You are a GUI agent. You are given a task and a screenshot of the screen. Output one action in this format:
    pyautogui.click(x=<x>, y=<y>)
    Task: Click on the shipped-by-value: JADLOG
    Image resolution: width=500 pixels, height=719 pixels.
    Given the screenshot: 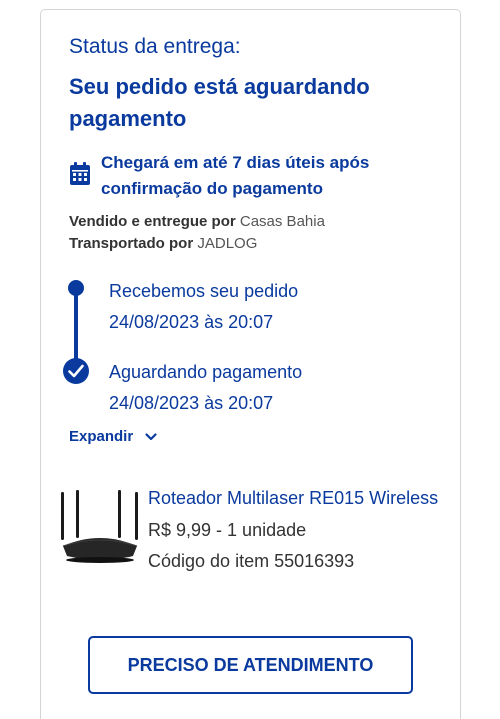 What is the action you would take?
    pyautogui.click(x=227, y=243)
    